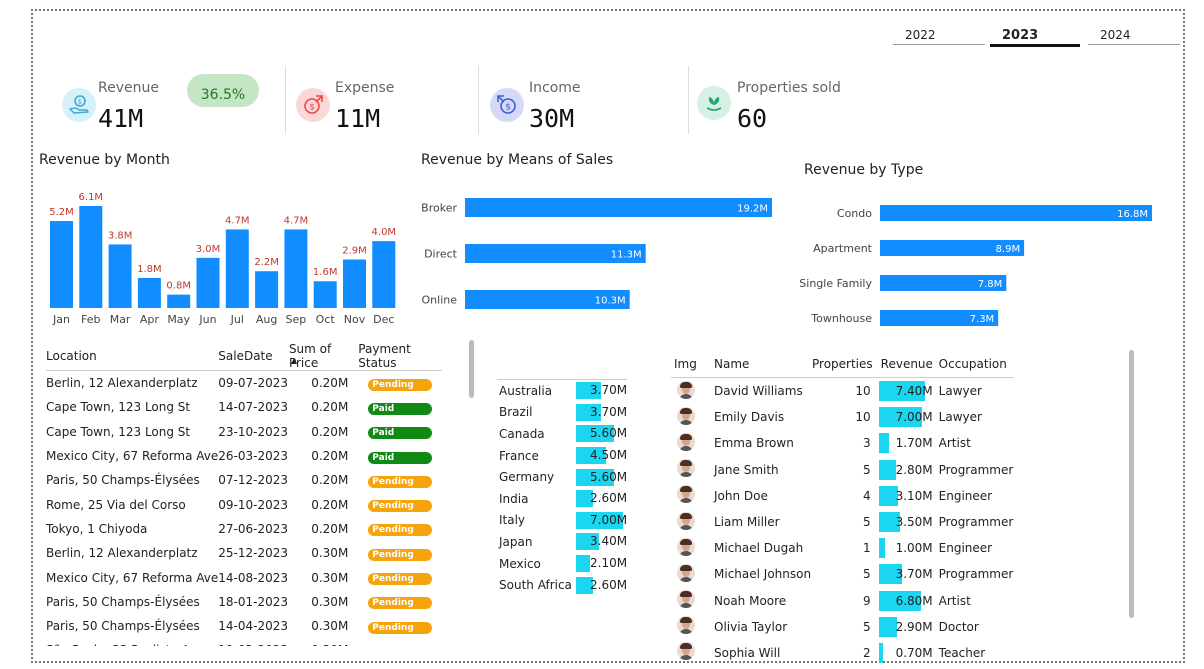  I want to click on saledate-cell: 26-03-2023, so click(253, 456).